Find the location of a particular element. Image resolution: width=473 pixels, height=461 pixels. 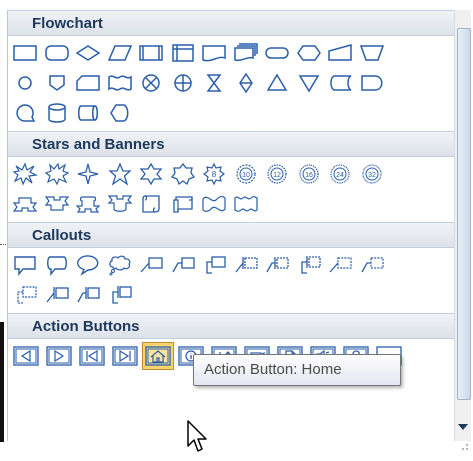

shape-curved-up-ribbon is located at coordinates (88, 204).